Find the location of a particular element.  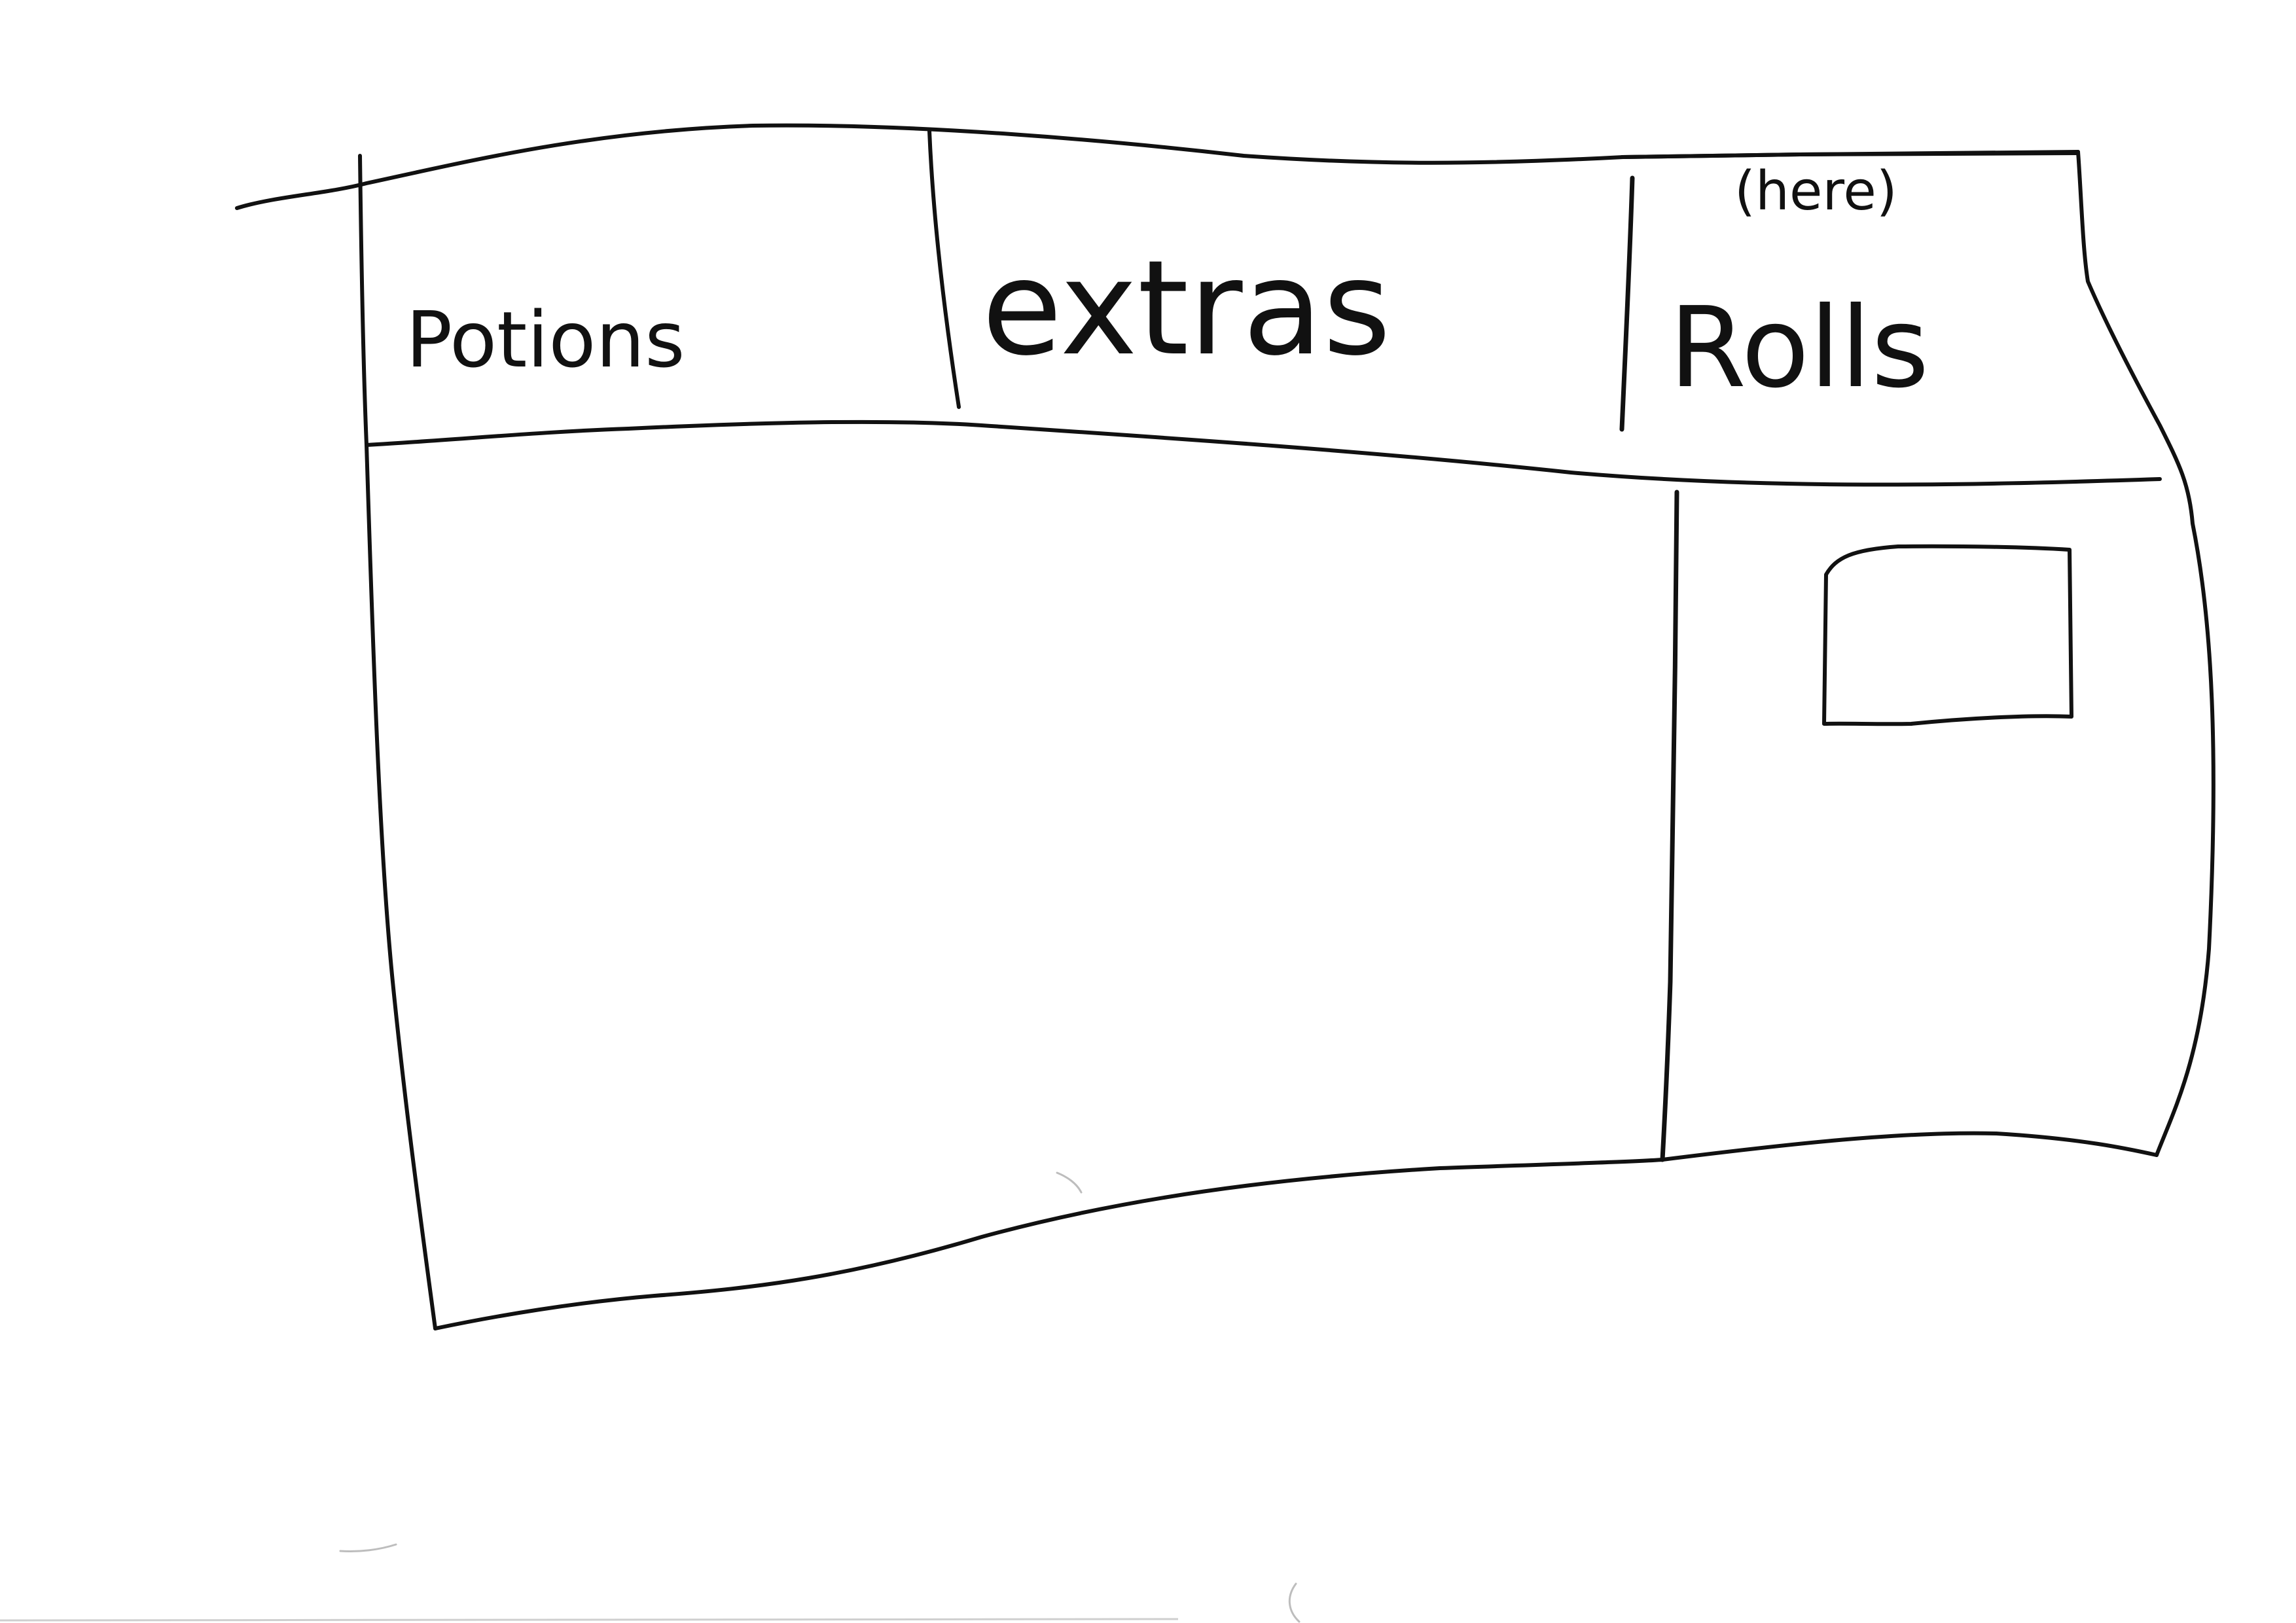

frame-bottom-edge is located at coordinates (1048, 1244).